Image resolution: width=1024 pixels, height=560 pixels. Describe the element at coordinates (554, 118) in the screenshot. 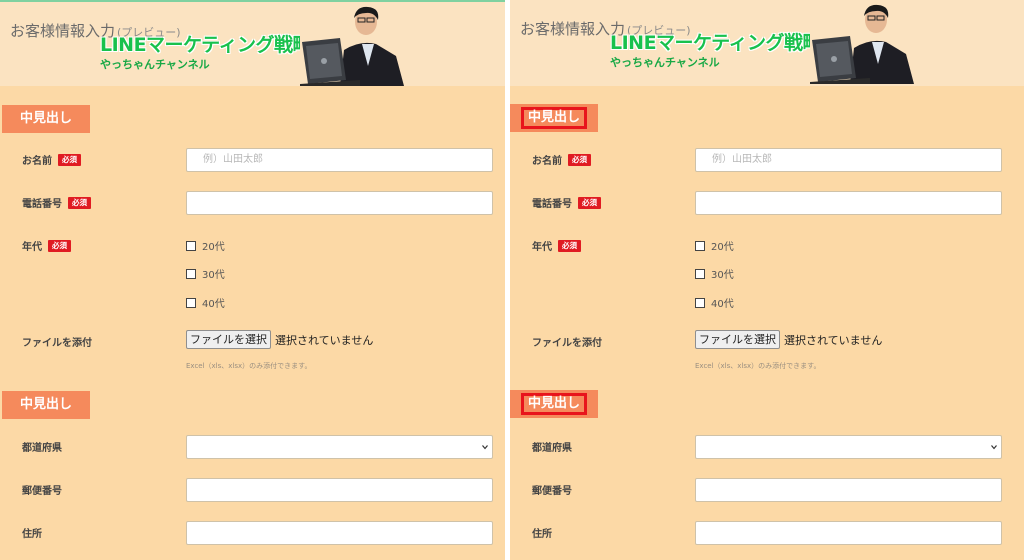

I see `section-heading-1-highlighted: 中見出し` at that location.